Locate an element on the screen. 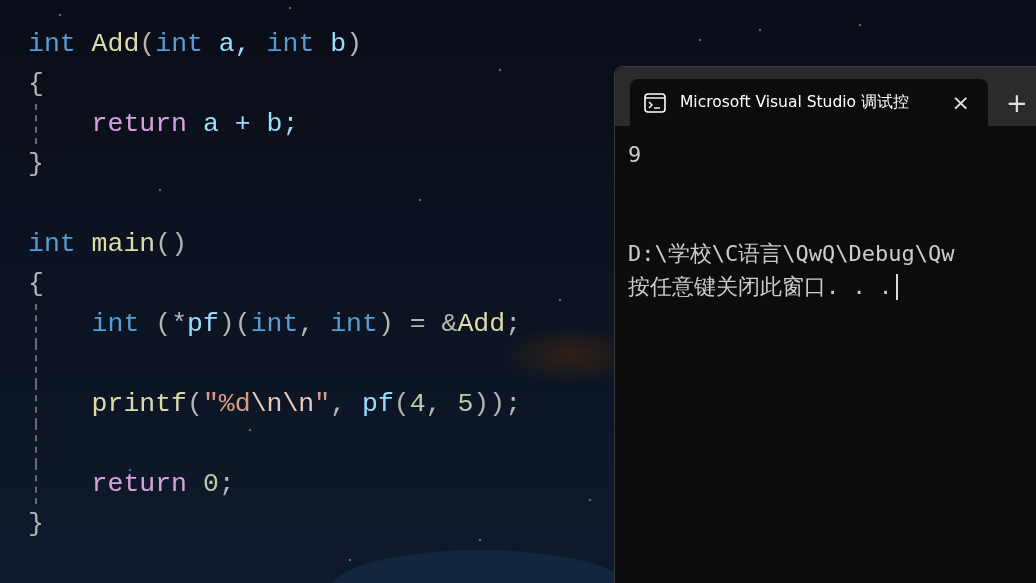  code-line: return a + b; is located at coordinates (194, 124).